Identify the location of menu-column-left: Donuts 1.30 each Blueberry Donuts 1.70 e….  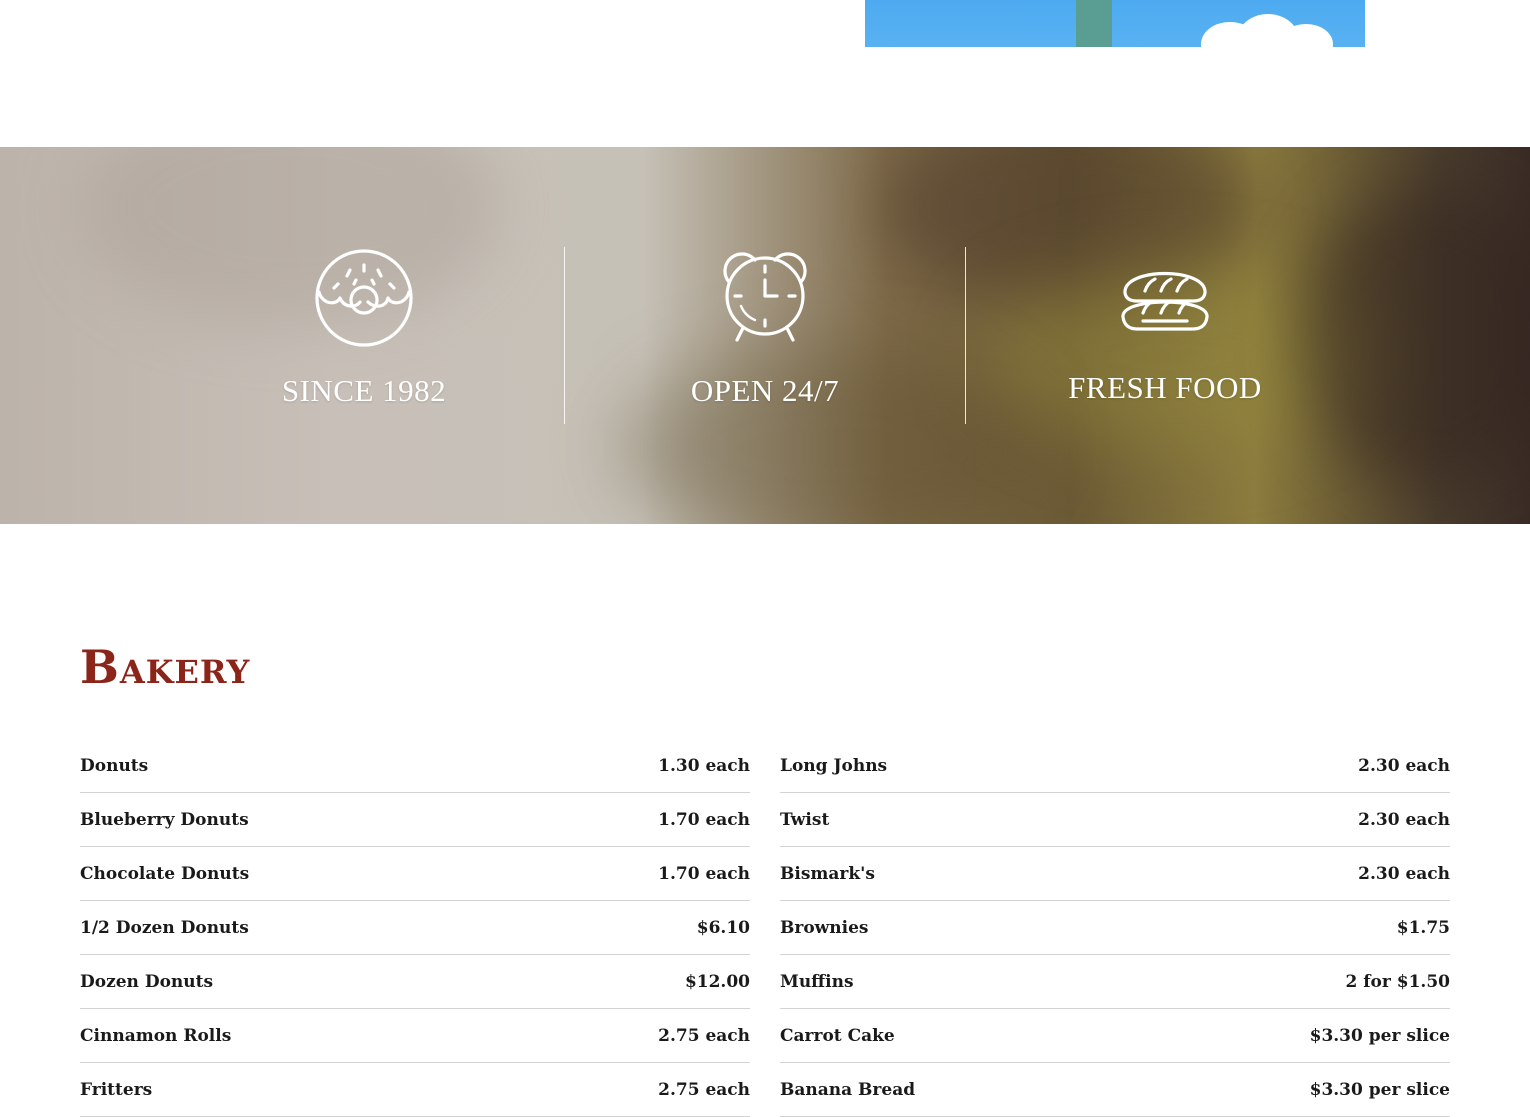
(415, 928).